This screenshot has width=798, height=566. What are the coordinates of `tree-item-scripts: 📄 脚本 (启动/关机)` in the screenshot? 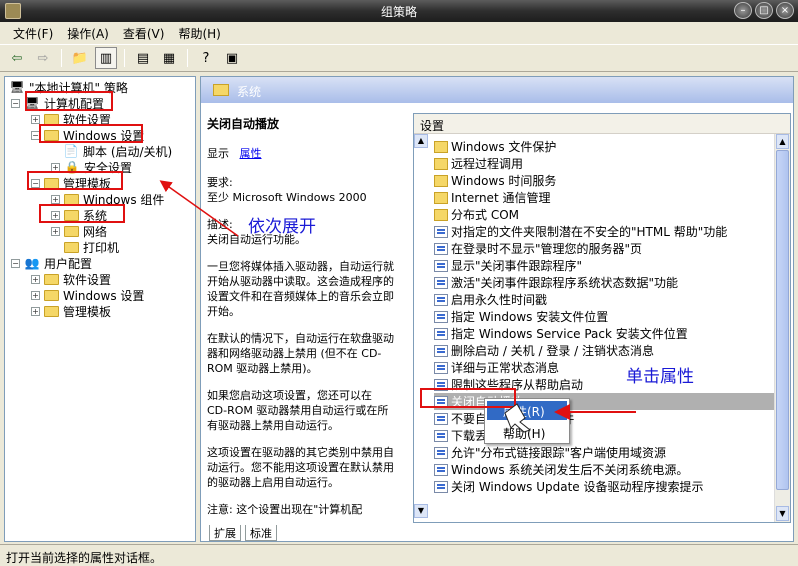 It's located at (118, 151).